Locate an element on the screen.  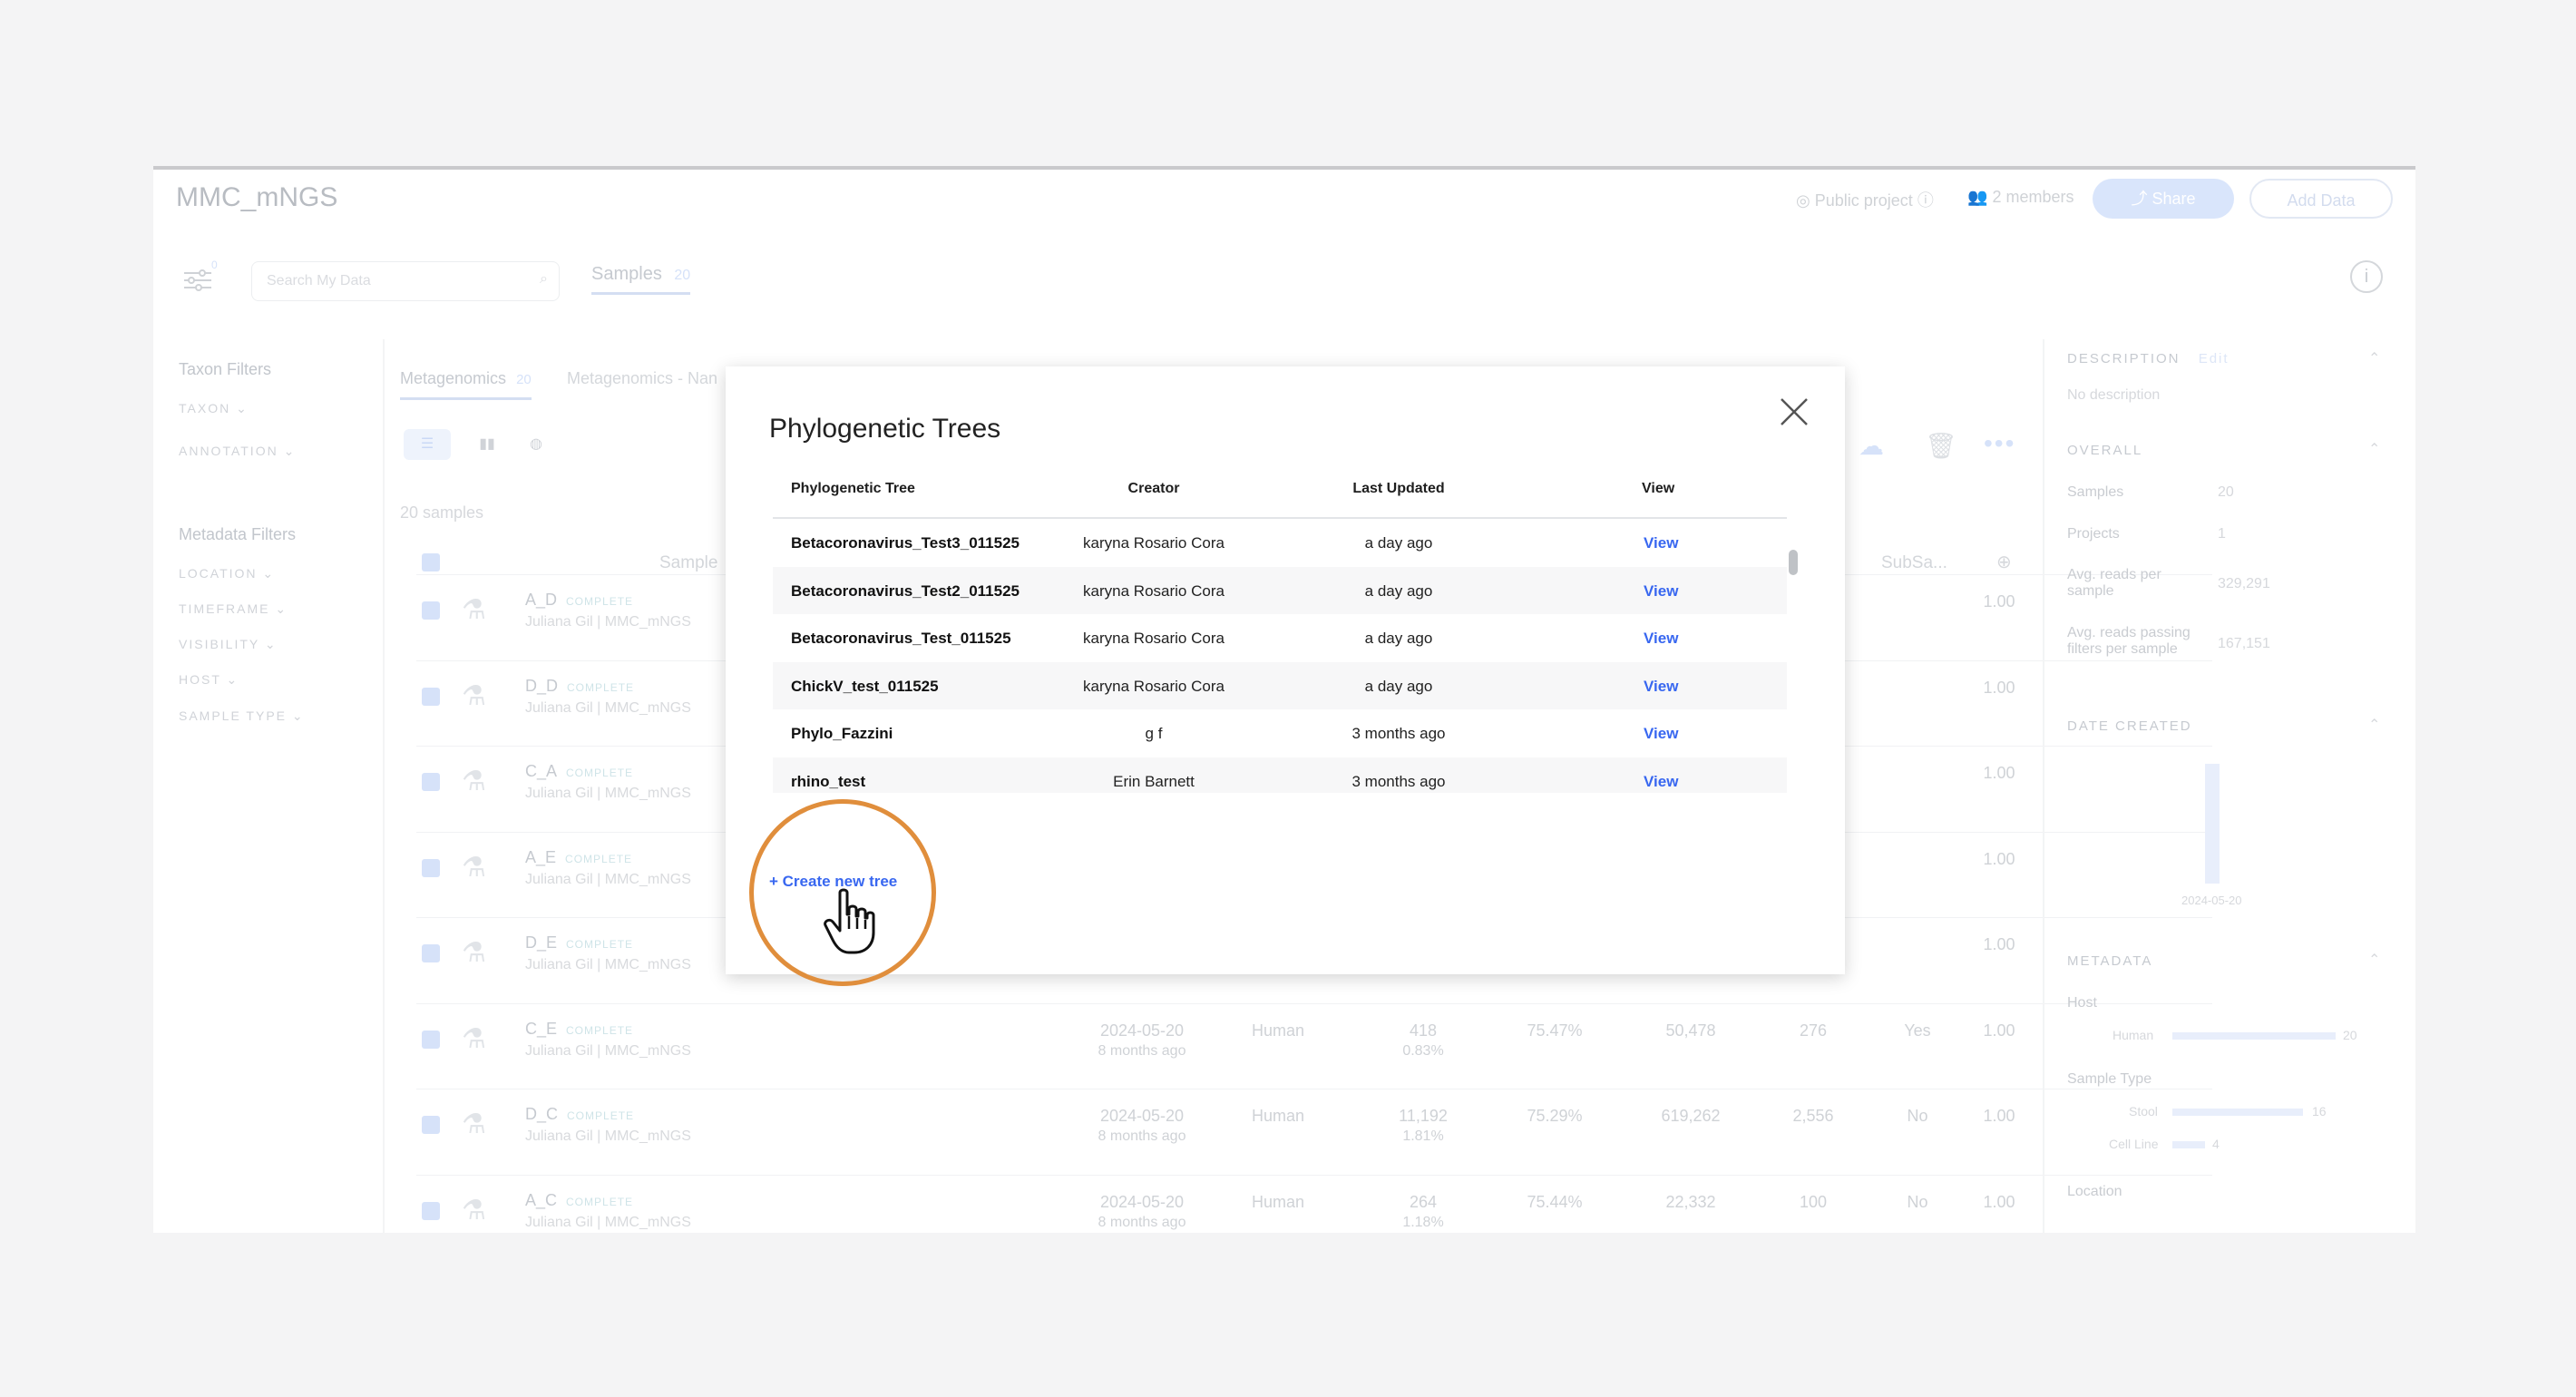
metadata-host-item: Human is located at coordinates (2133, 1035).